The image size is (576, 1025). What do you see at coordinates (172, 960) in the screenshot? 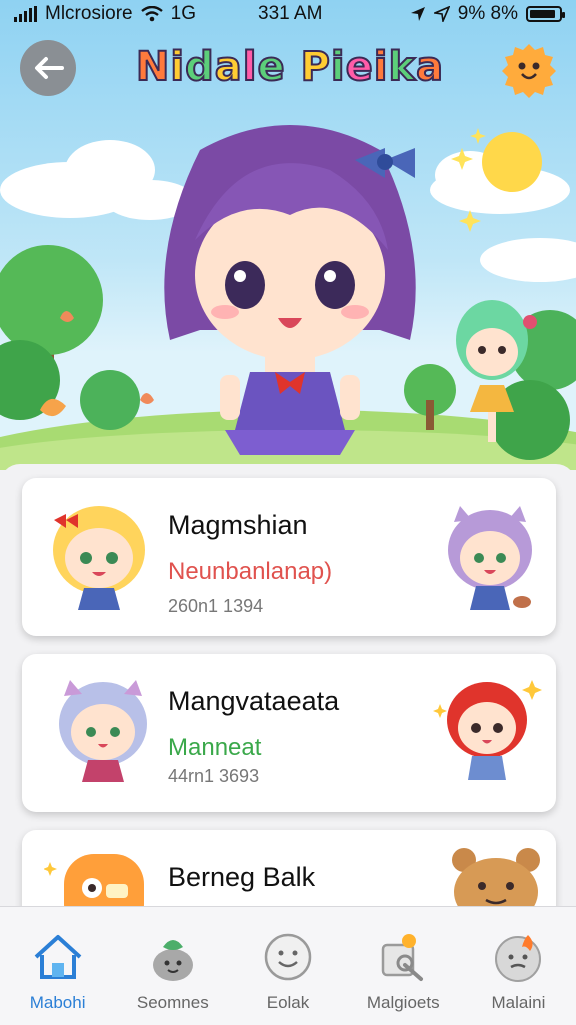
I see `plant-buddy-icon` at bounding box center [172, 960].